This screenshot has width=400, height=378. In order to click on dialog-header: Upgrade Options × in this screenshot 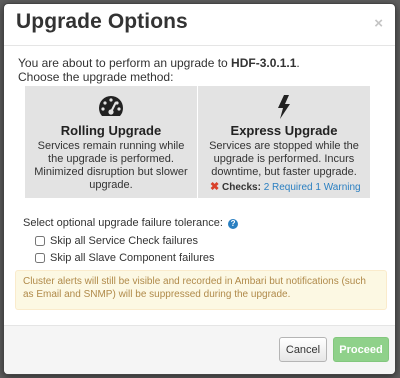, I will do `click(199, 25)`.